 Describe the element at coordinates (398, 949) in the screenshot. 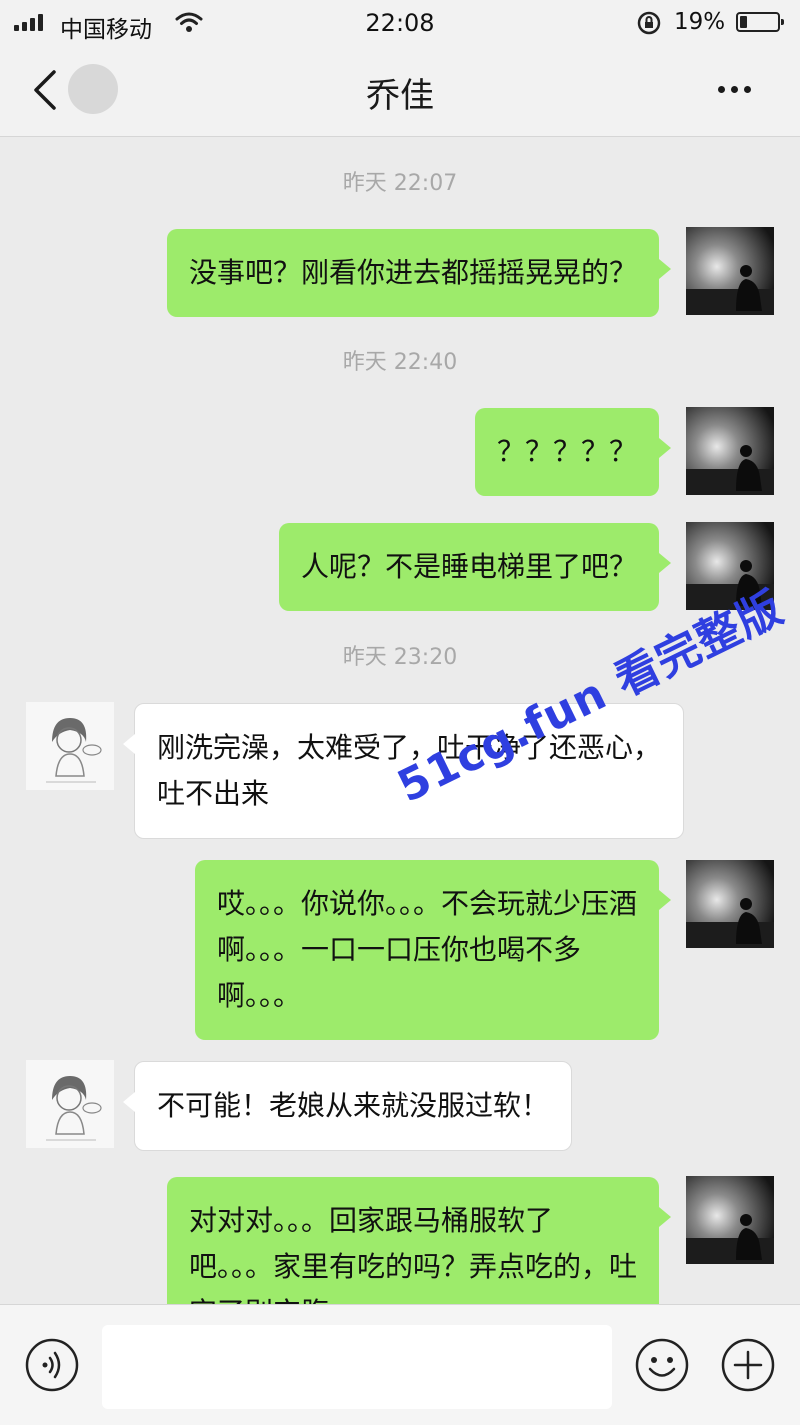

I see `message-line: 啊。。。一口一口压你也喝不多` at that location.